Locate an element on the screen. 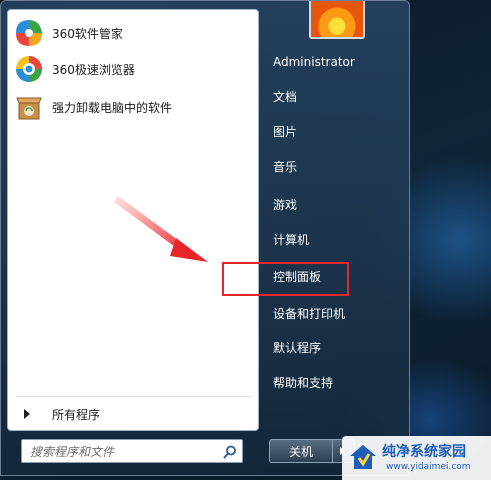 The height and width of the screenshot is (480, 491). right-item-pictures: 图片 is located at coordinates (338, 131).